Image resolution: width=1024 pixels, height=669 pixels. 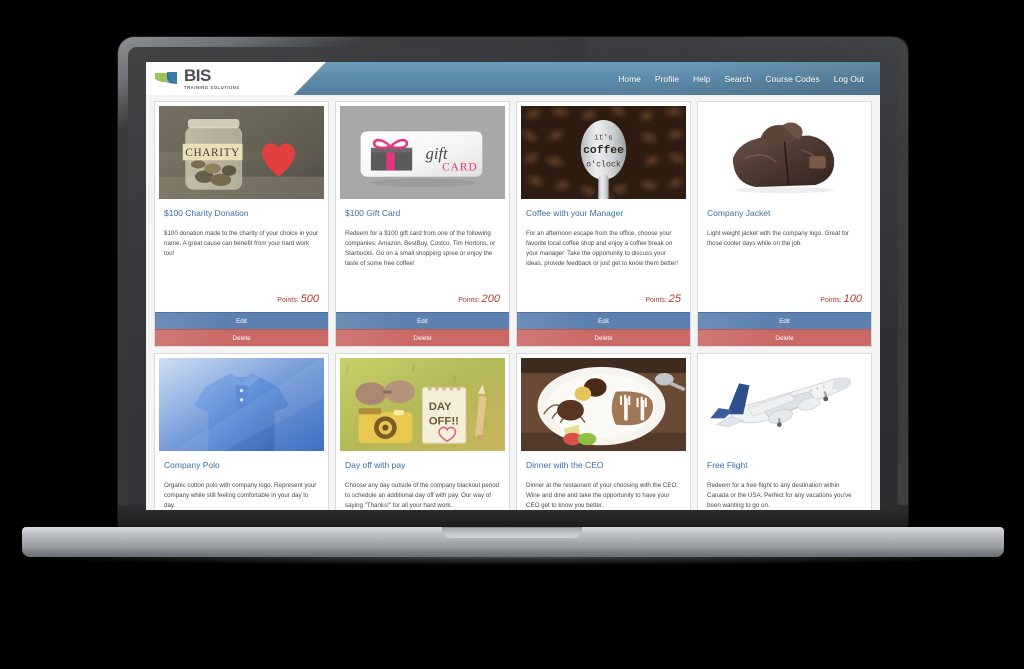 I want to click on nav-home: Home, so click(x=629, y=79).